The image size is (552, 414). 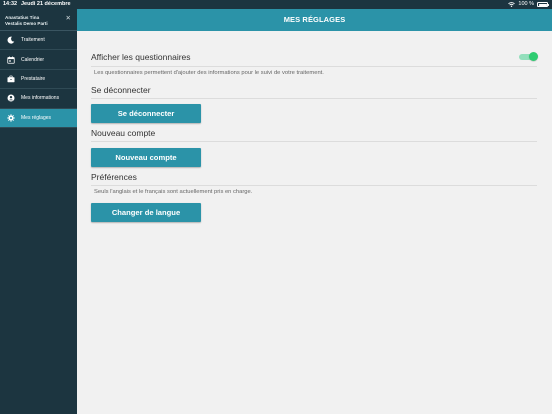 What do you see at coordinates (543, 4) in the screenshot?
I see `battery-icon` at bounding box center [543, 4].